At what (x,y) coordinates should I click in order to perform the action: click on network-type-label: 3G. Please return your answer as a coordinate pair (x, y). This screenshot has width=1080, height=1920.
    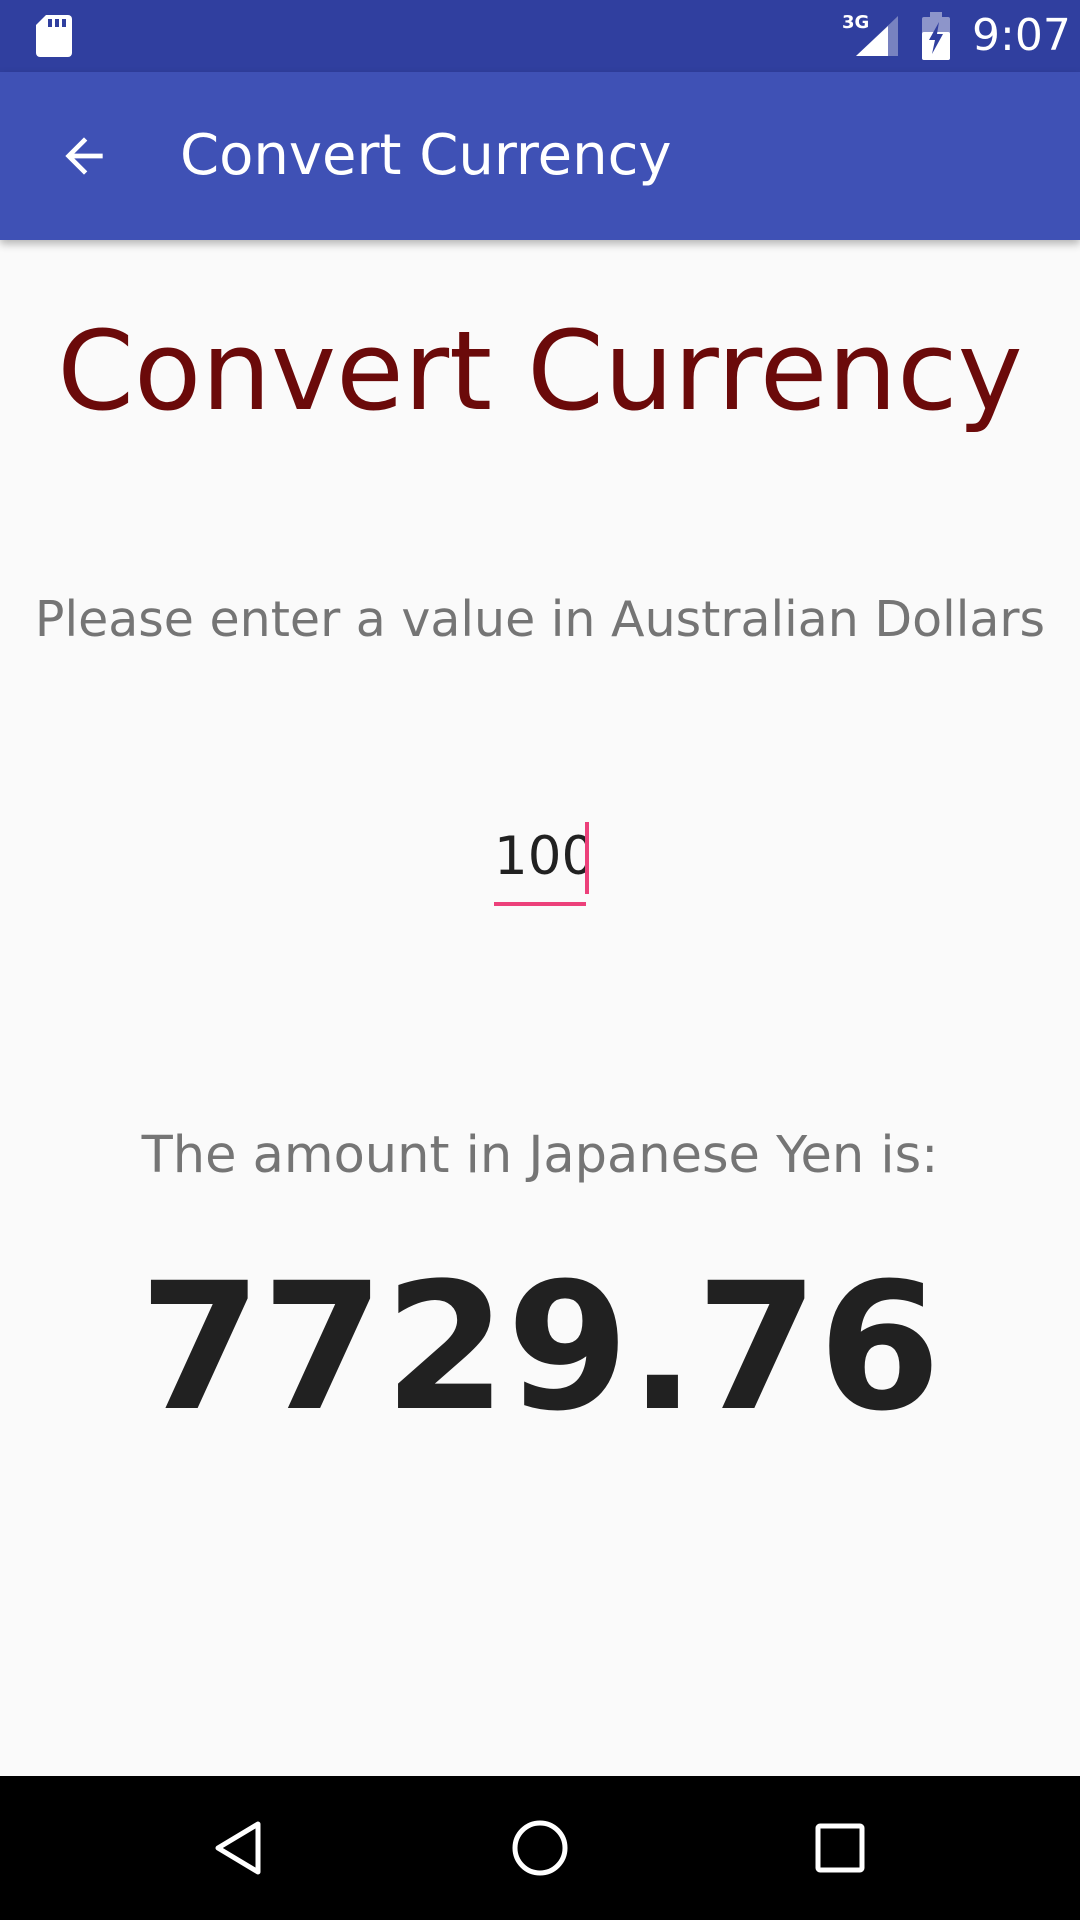
    Looking at the image, I should click on (855, 22).